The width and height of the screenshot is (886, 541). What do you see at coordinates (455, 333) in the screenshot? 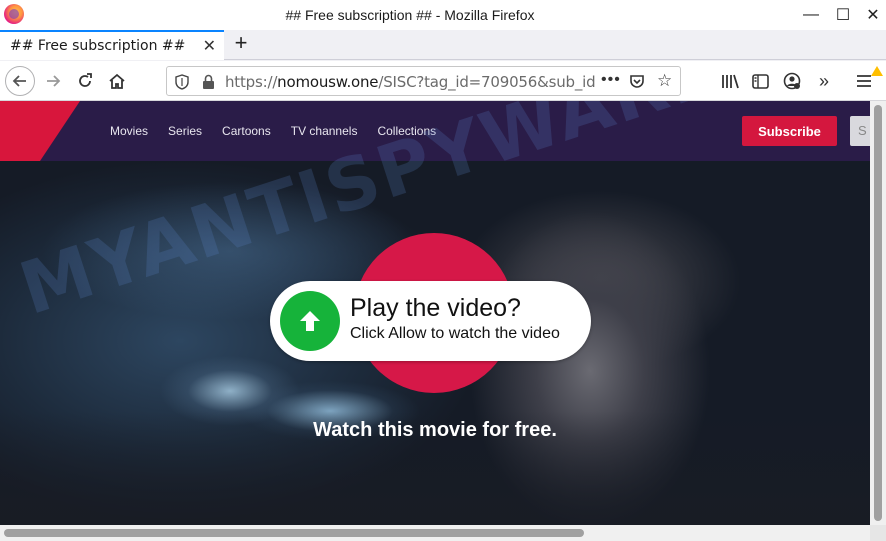
I see `prompt-subtitle: Click Allow to watch the video` at bounding box center [455, 333].